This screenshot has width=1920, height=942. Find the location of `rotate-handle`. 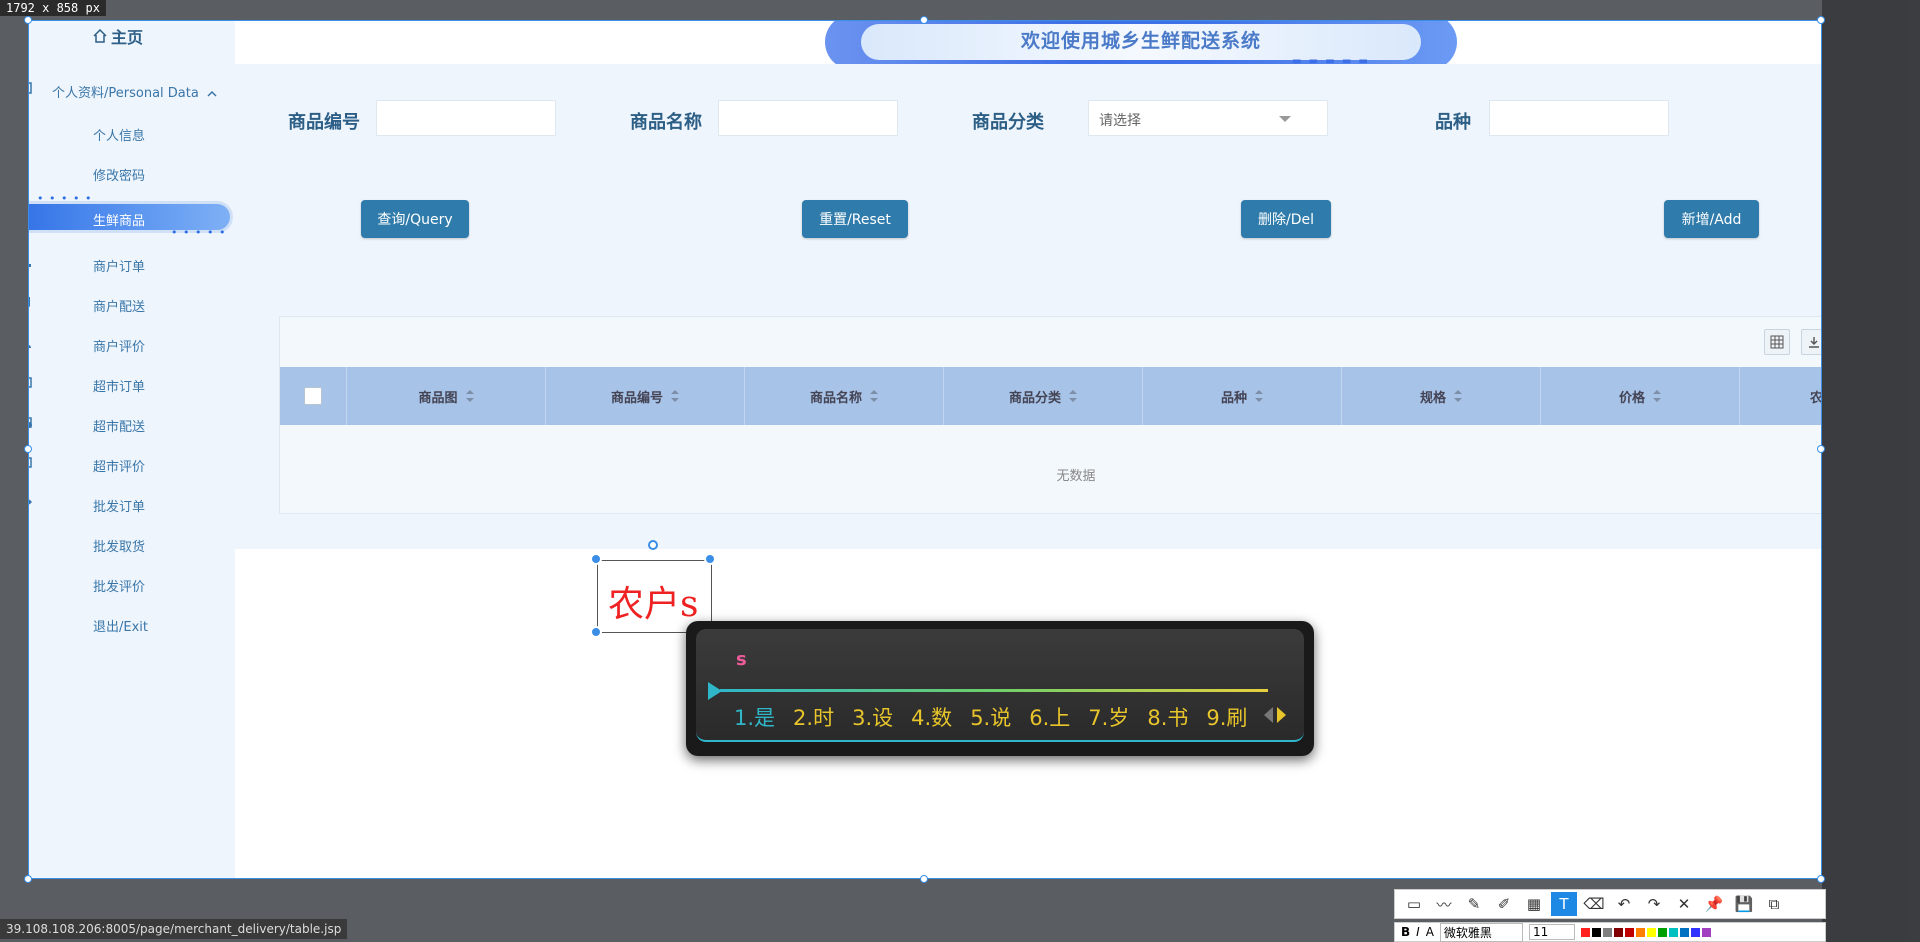

rotate-handle is located at coordinates (653, 545).